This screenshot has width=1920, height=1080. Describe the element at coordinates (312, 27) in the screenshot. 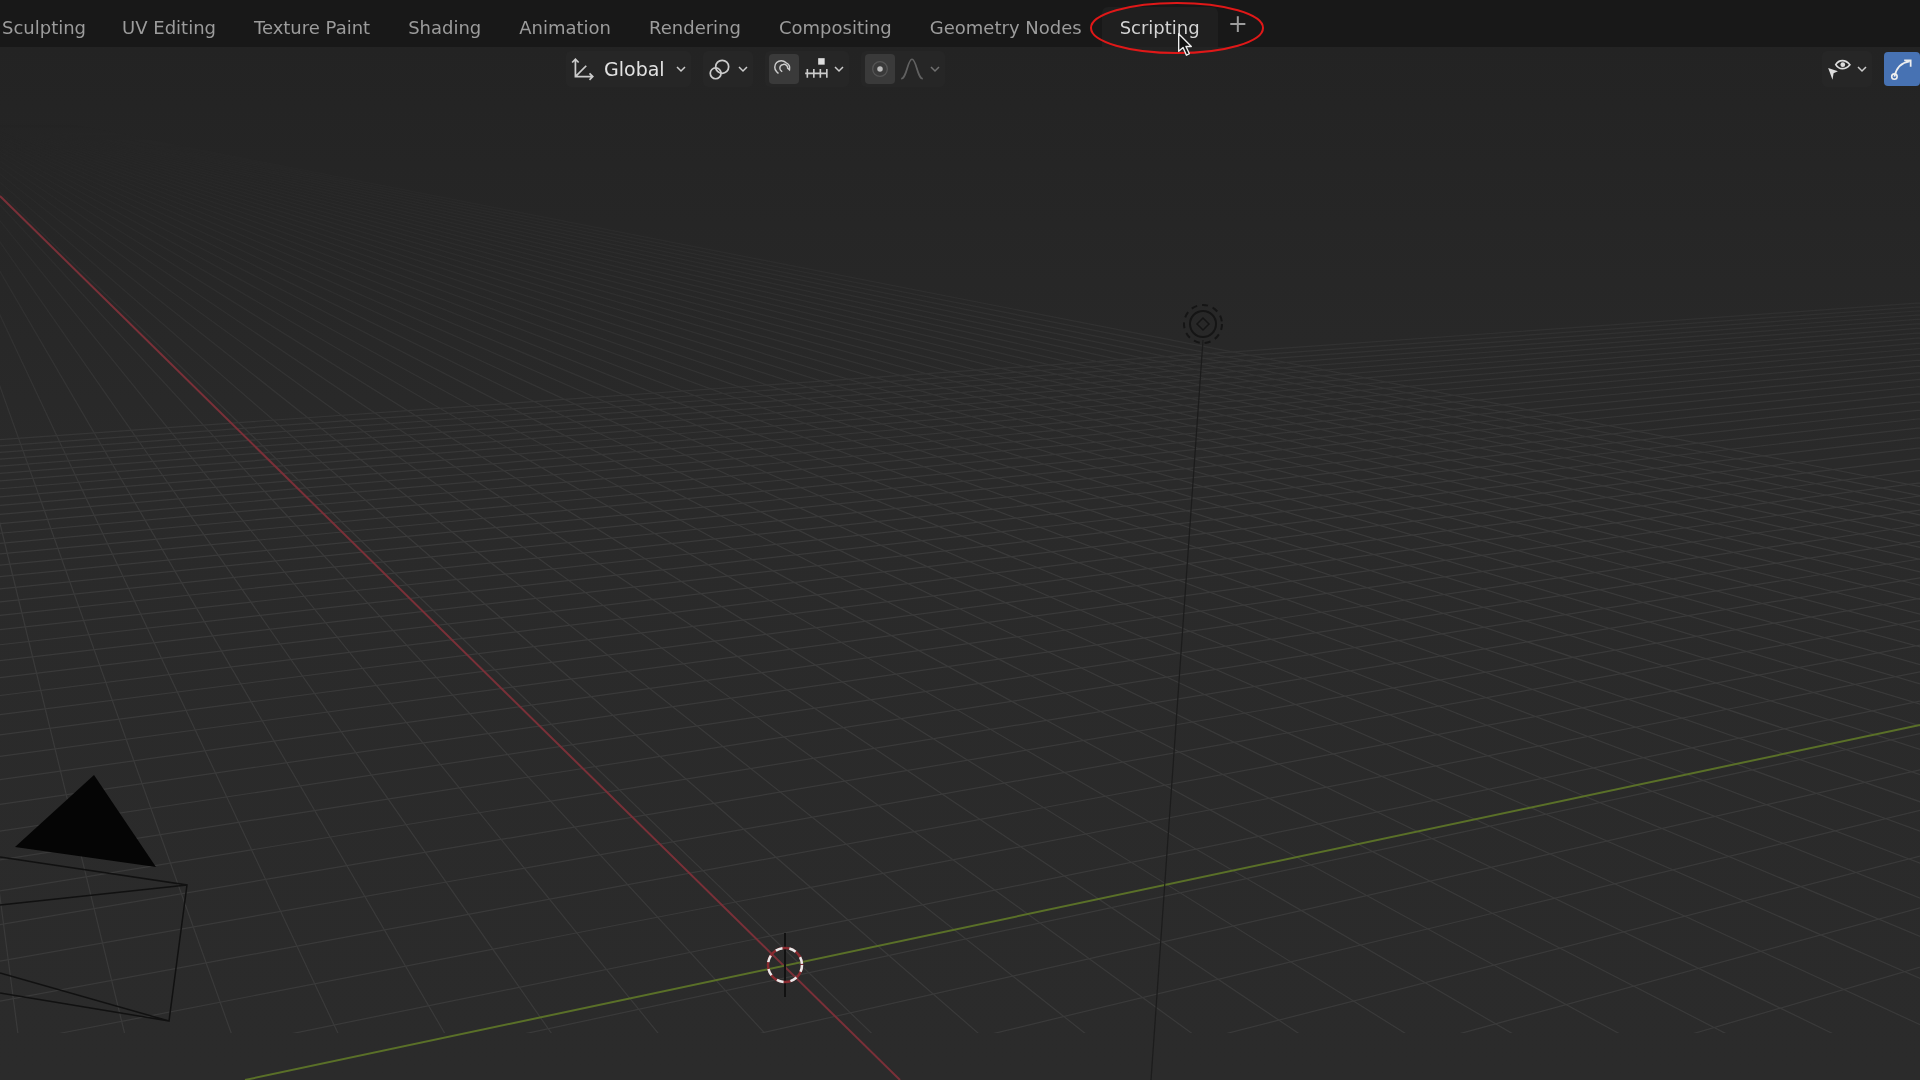

I see `workspace-tab: Texture Paint` at that location.